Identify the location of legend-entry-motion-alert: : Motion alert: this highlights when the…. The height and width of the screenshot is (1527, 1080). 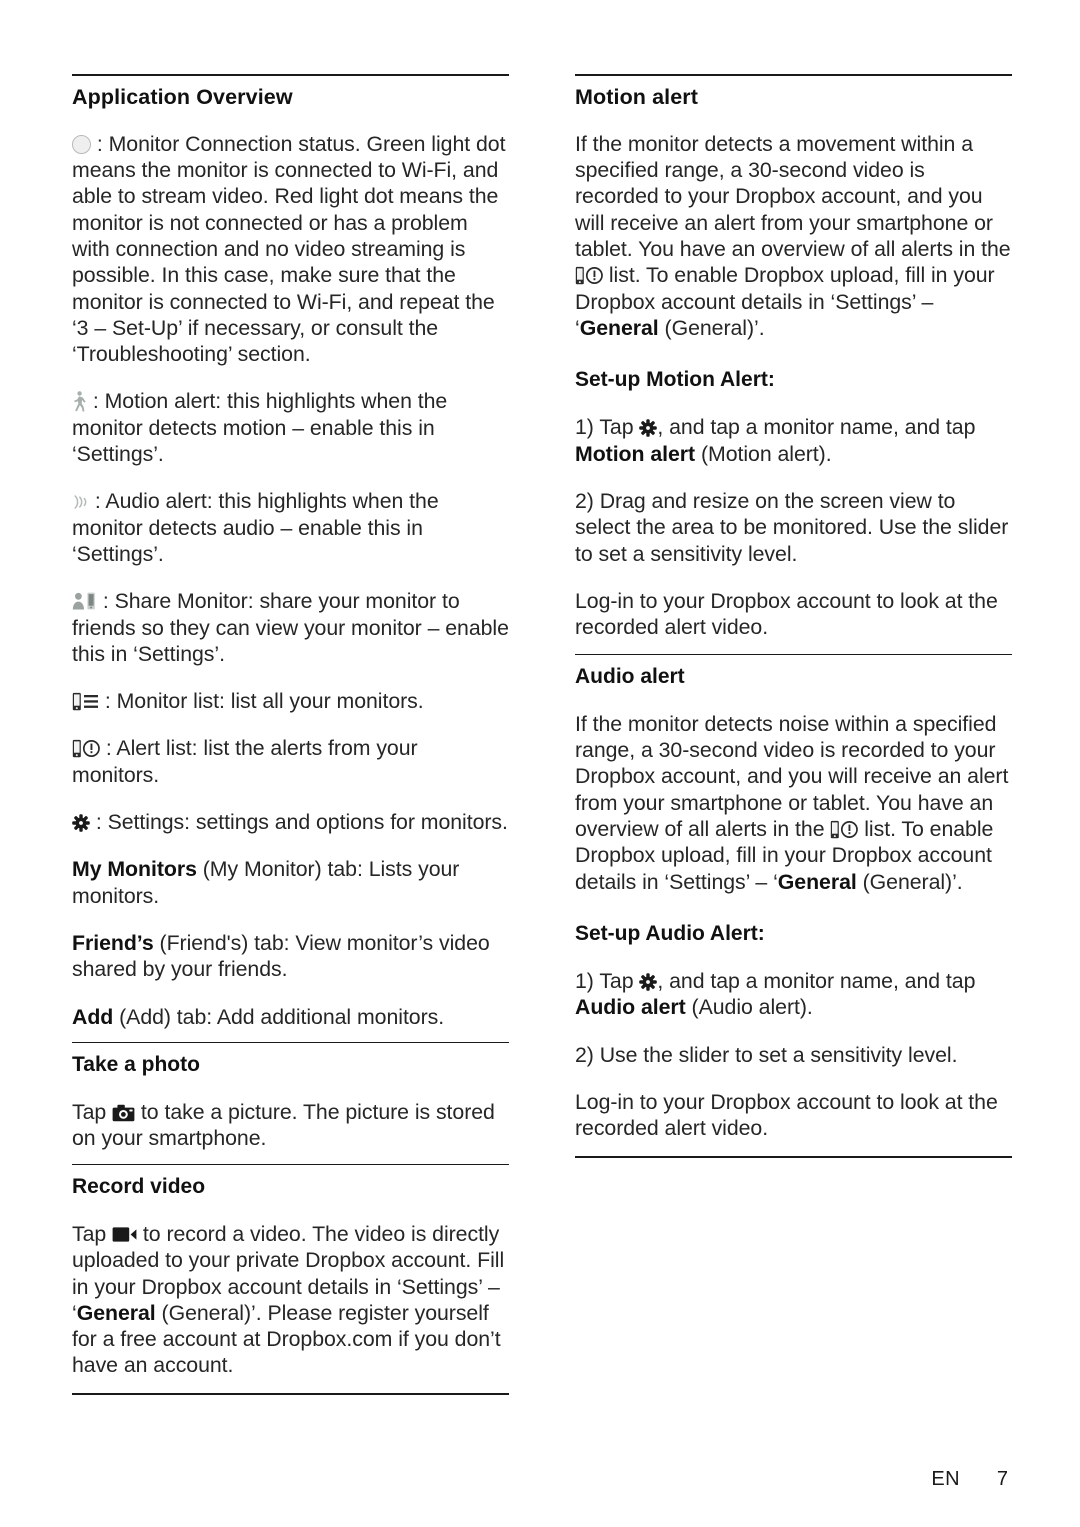
(260, 428).